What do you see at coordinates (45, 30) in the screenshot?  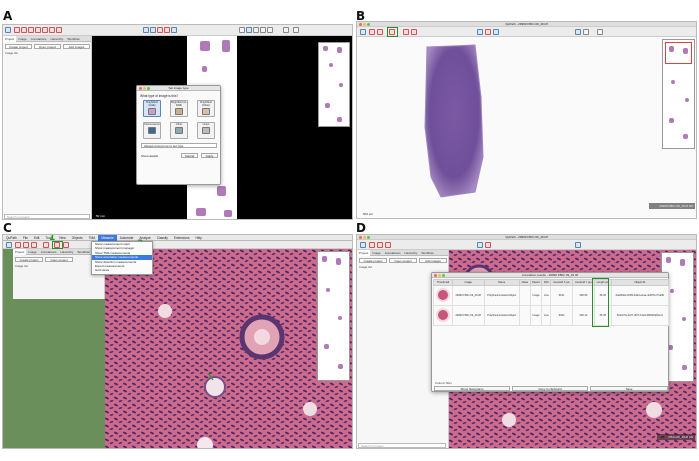 I see `polyline-tool-icon` at bounding box center [45, 30].